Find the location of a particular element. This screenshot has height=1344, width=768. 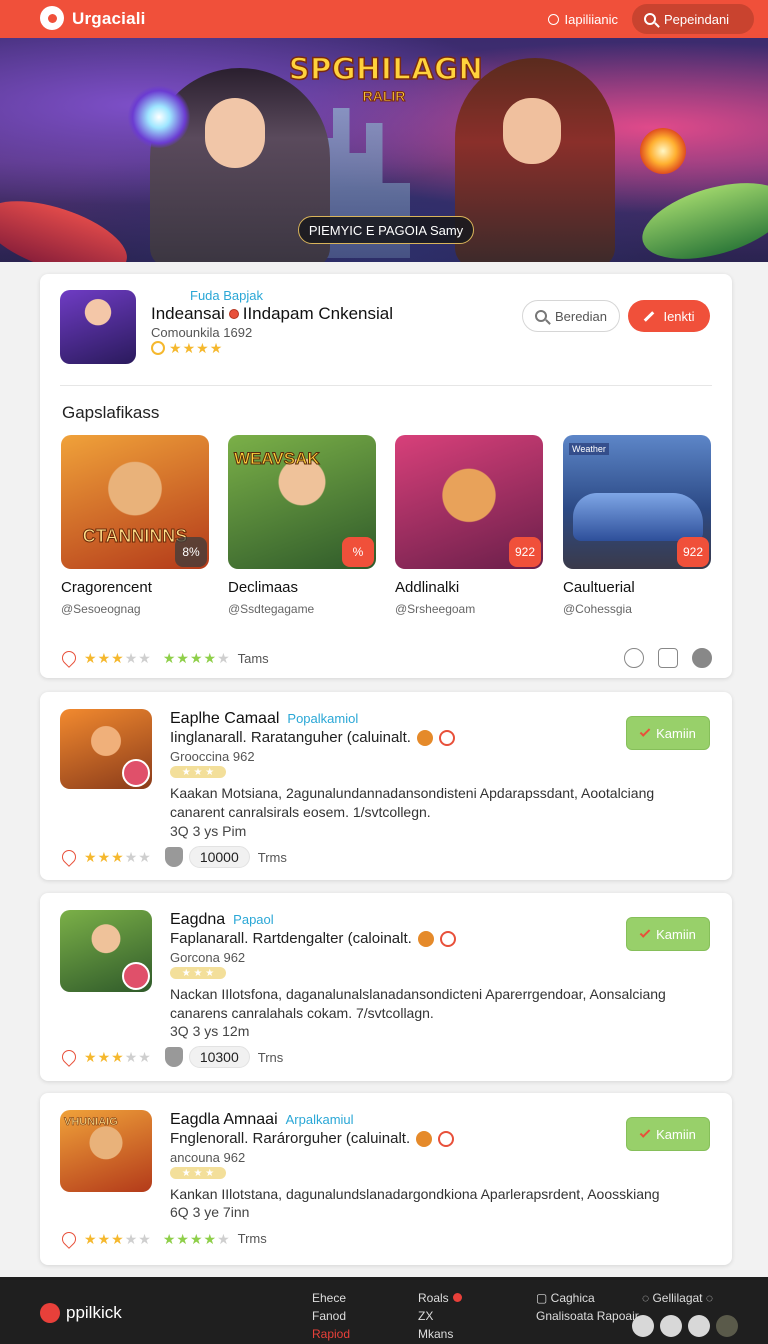

footer-link: Gnalisoata Rapoair is located at coordinates (587, 1316).